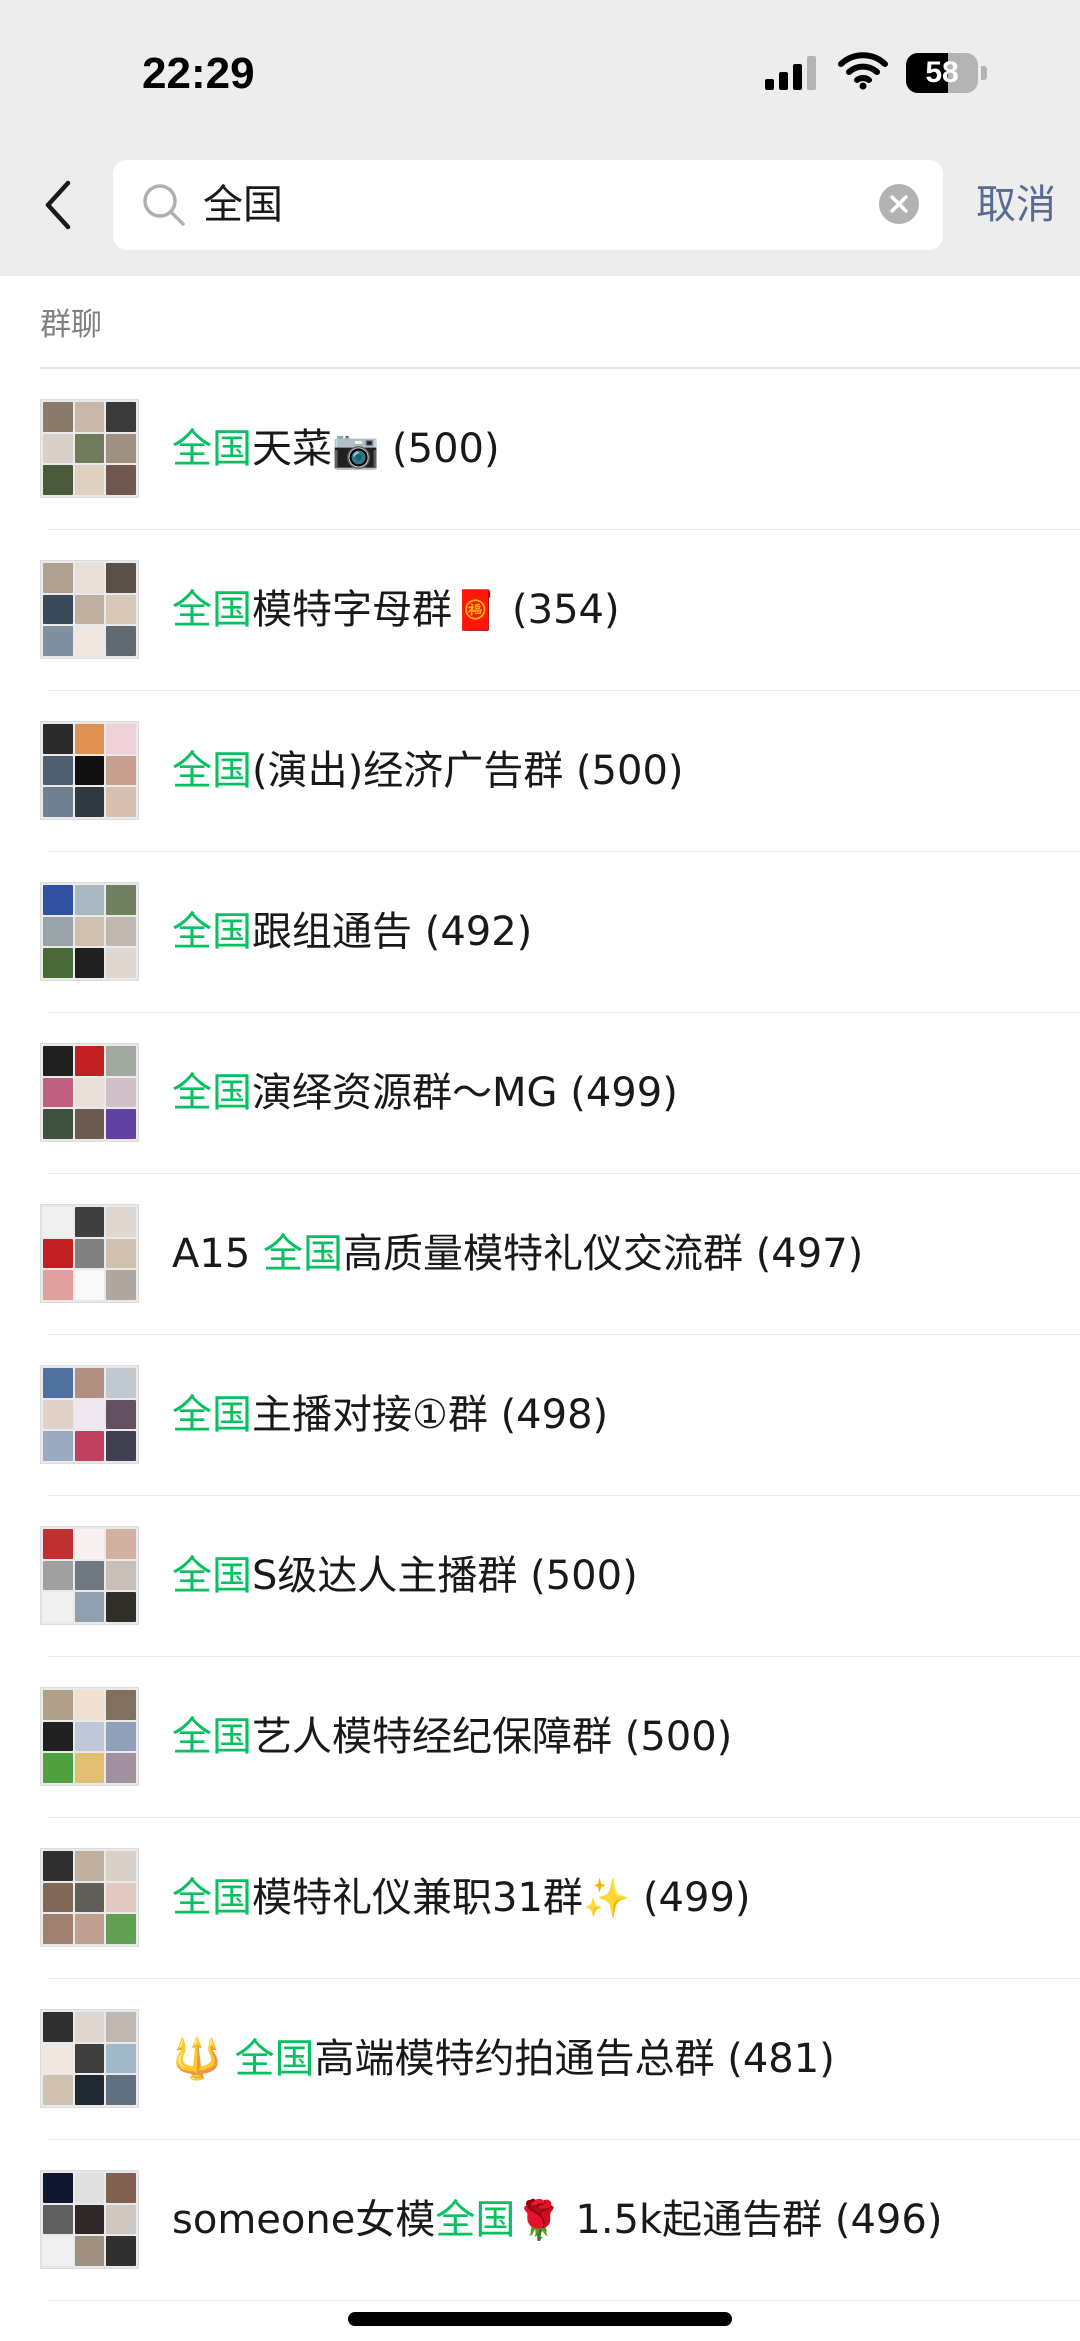 Image resolution: width=1080 pixels, height=2341 pixels. I want to click on group-chat-title: A15 全国高质量模特礼仪交流群 (497), so click(517, 1254).